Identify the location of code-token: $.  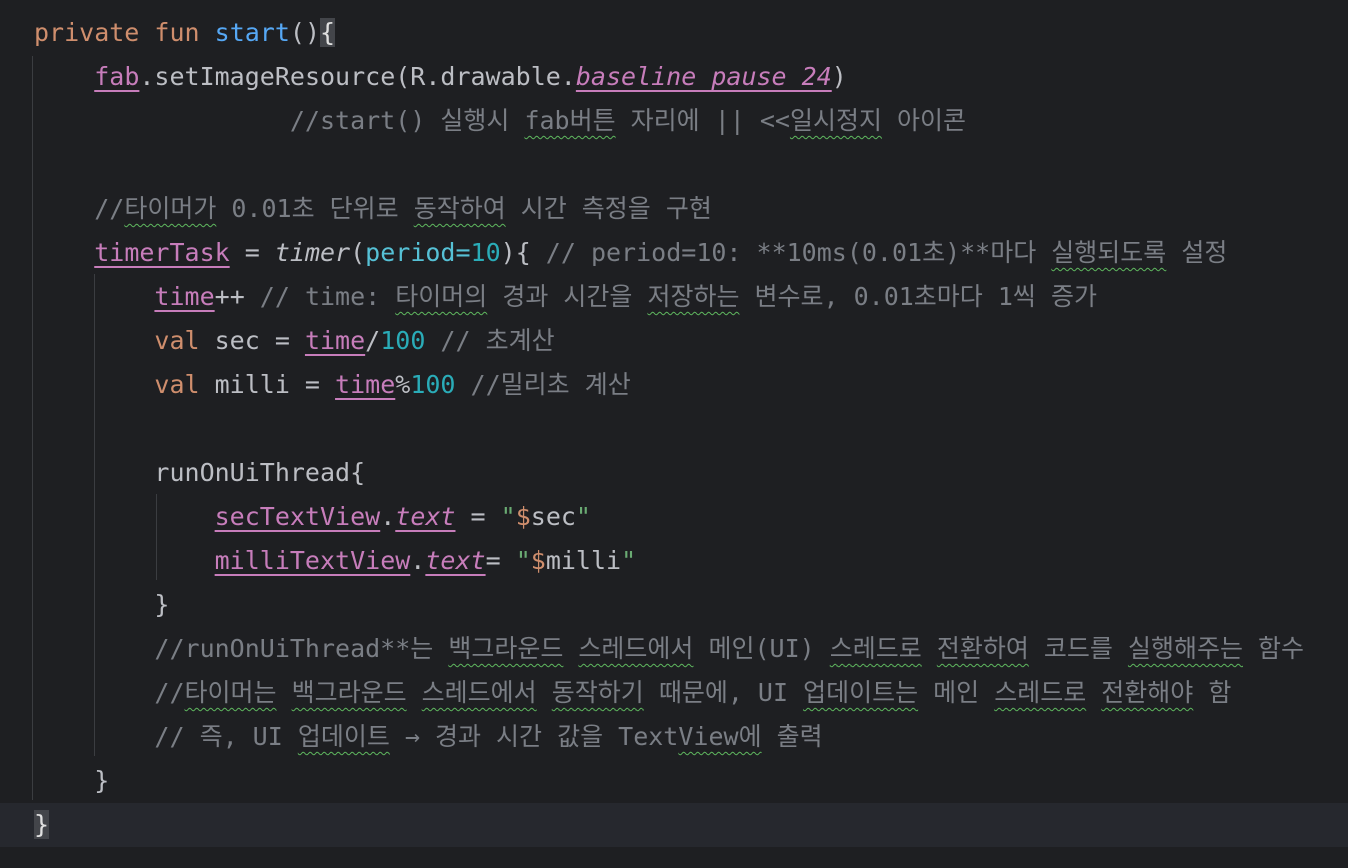
(523, 516).